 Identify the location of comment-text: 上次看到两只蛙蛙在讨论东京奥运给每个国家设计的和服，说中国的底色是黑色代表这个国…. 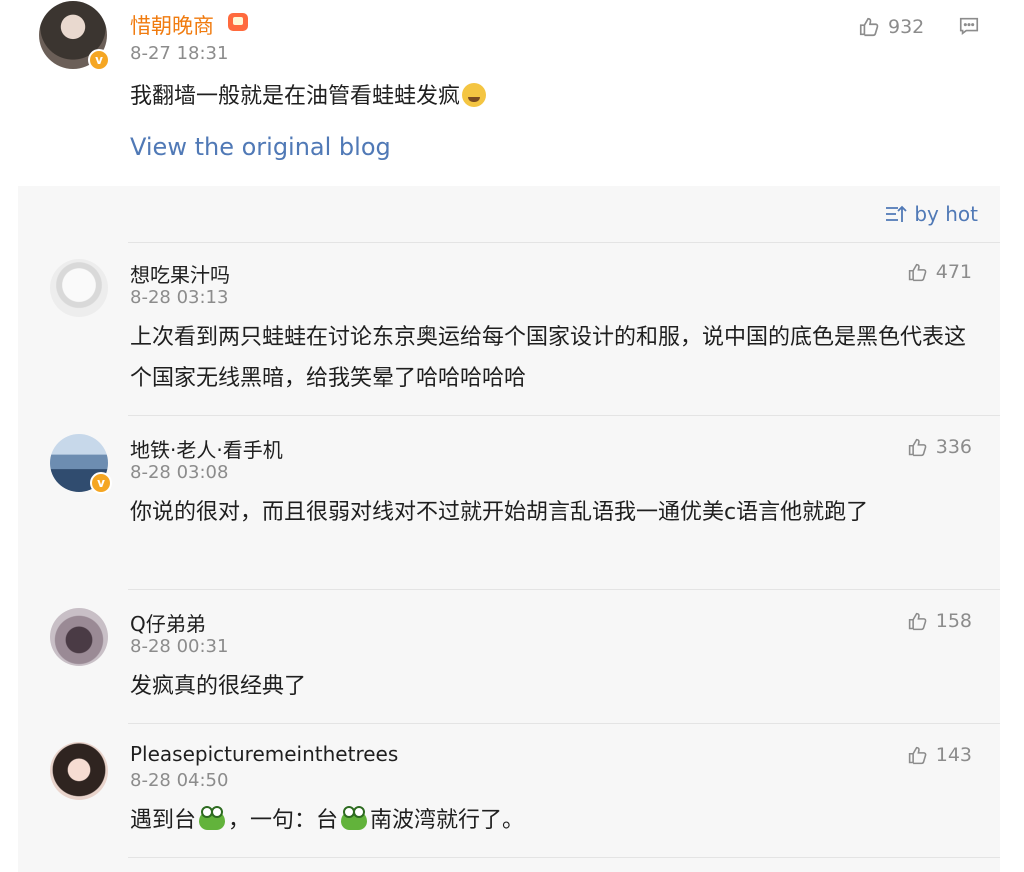
(548, 358).